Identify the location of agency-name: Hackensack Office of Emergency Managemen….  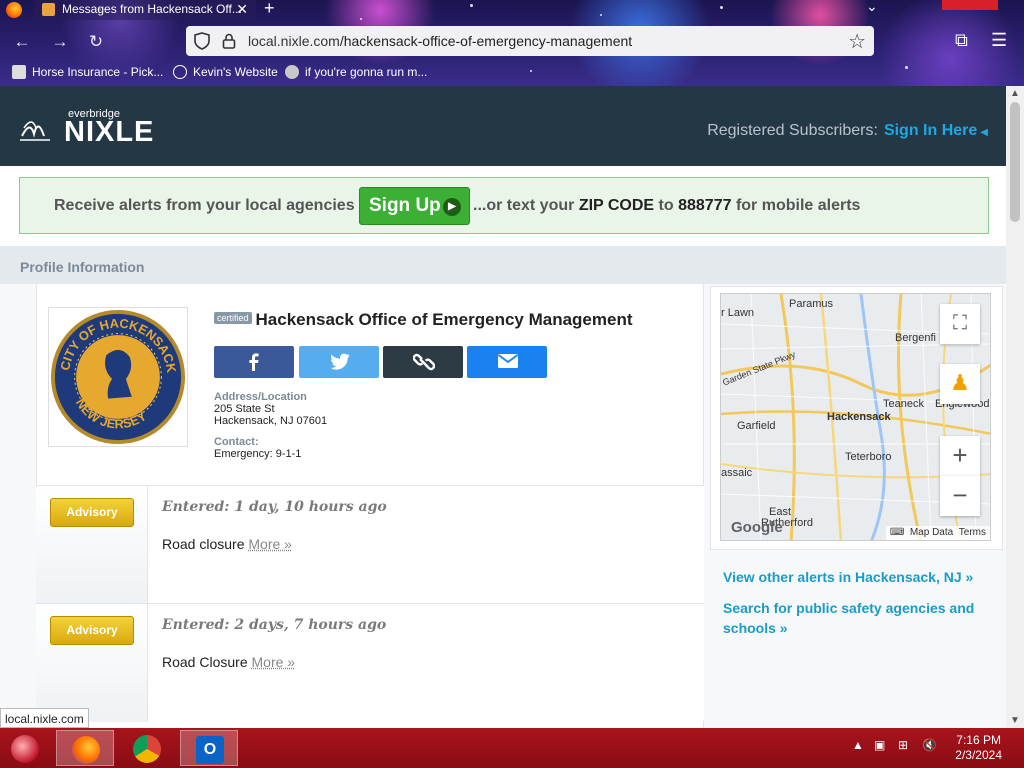
(444, 319).